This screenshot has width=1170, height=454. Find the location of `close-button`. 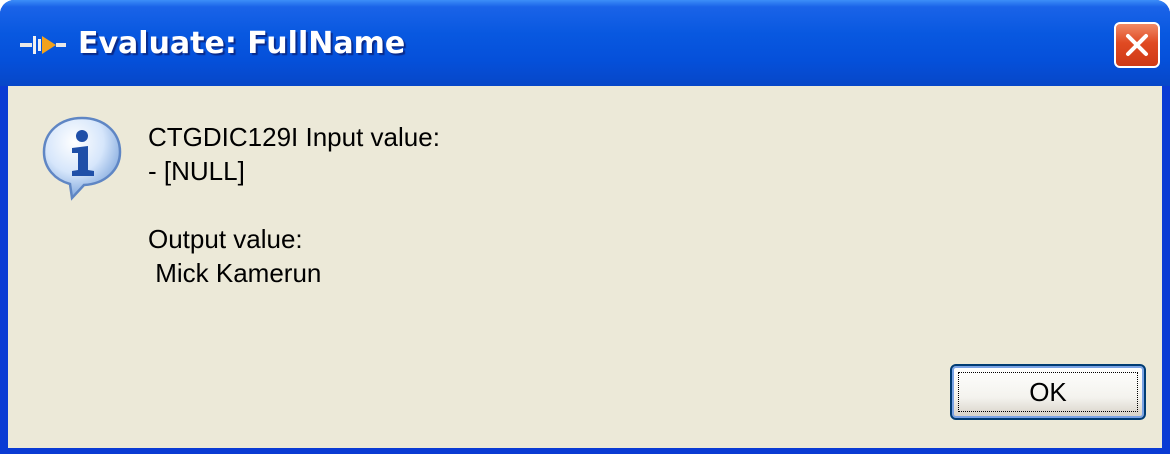

close-button is located at coordinates (1137, 45).